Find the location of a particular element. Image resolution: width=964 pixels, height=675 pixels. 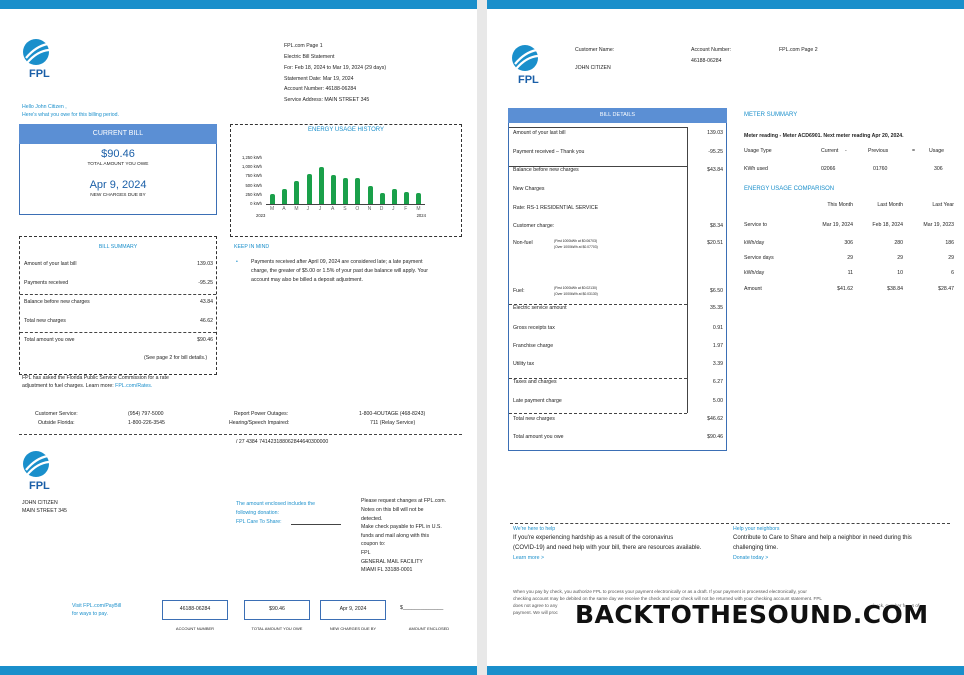

detail-row-label: Total new charges is located at coordinates (534, 419).